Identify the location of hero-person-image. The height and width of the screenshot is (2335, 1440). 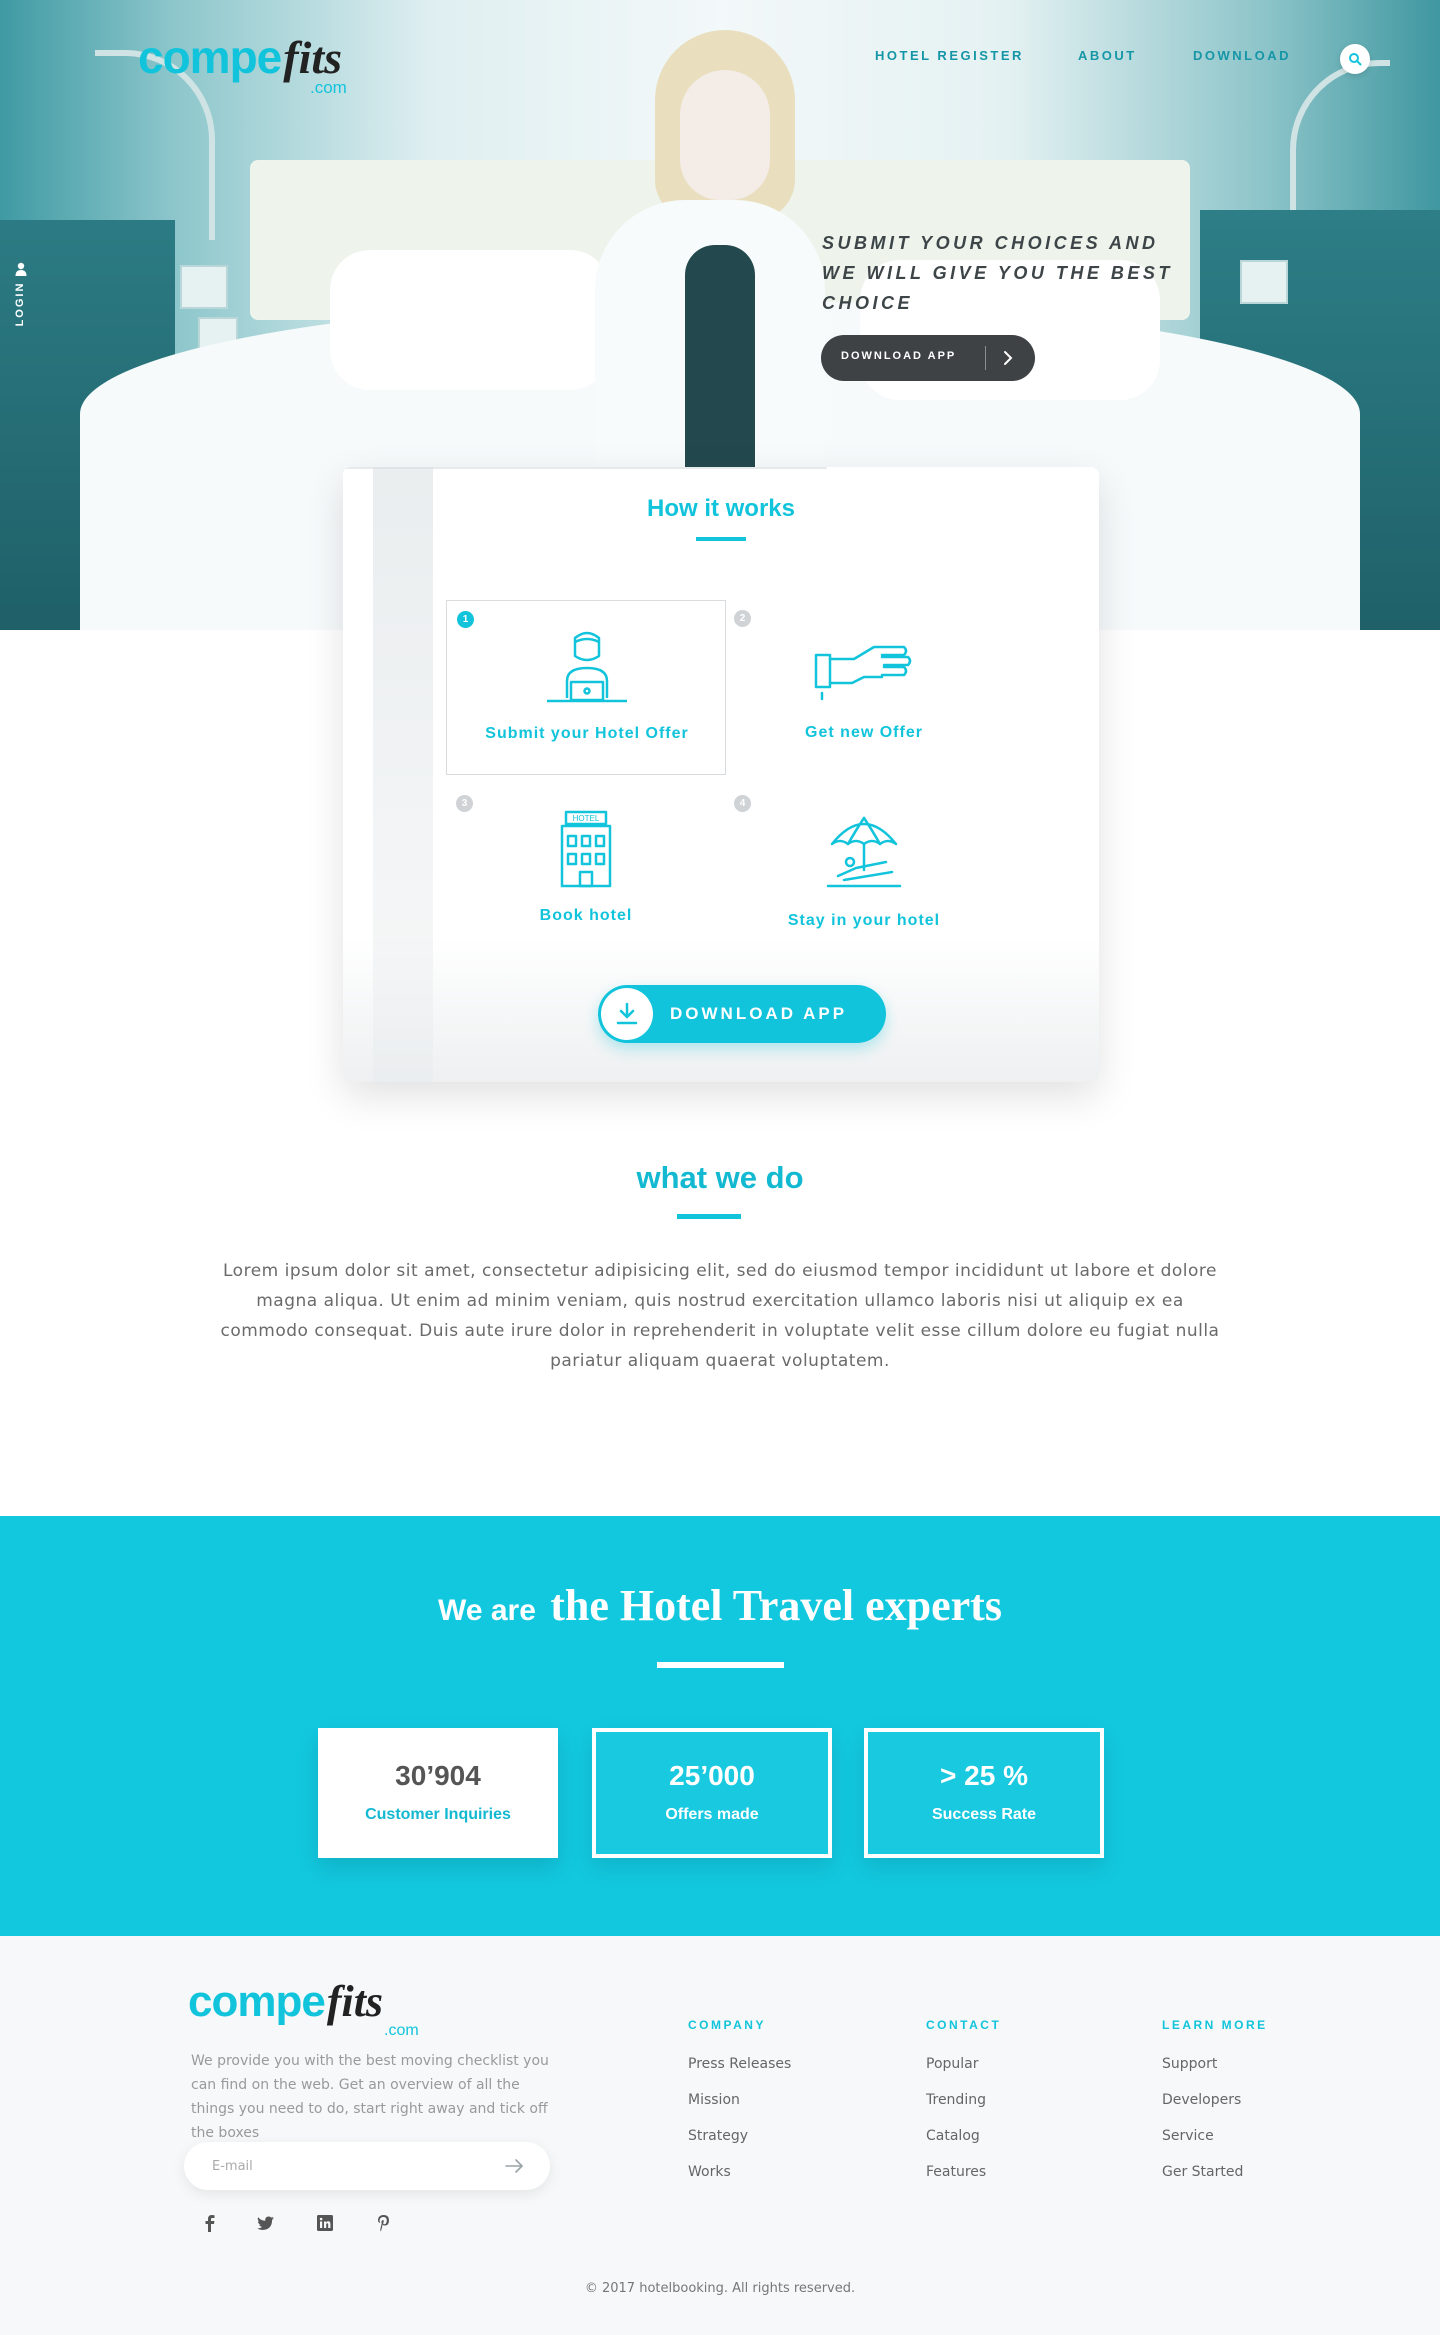
(710, 265).